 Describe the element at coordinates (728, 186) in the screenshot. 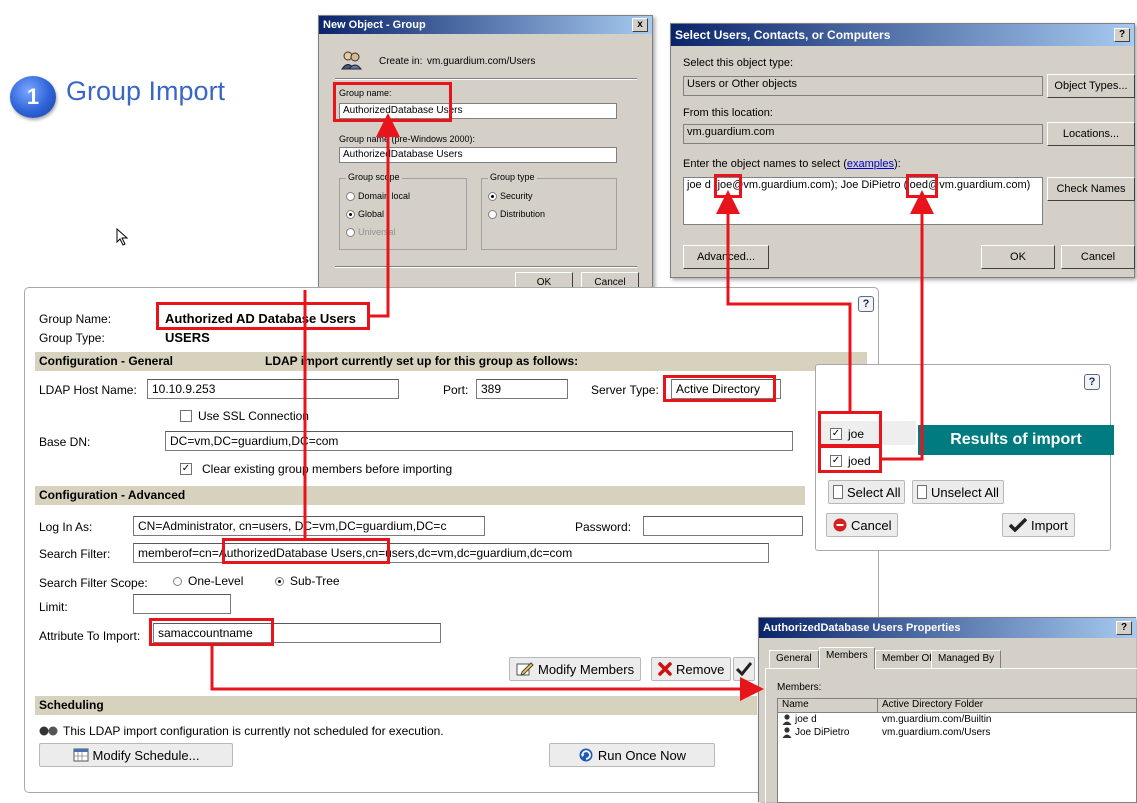

I see `highlight-joe-name` at that location.